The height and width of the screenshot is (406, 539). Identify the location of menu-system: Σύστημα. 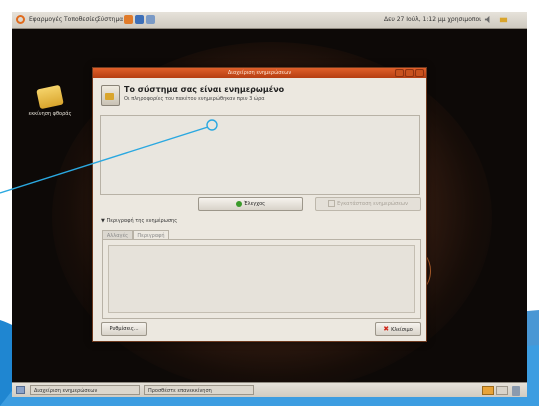
(110, 19).